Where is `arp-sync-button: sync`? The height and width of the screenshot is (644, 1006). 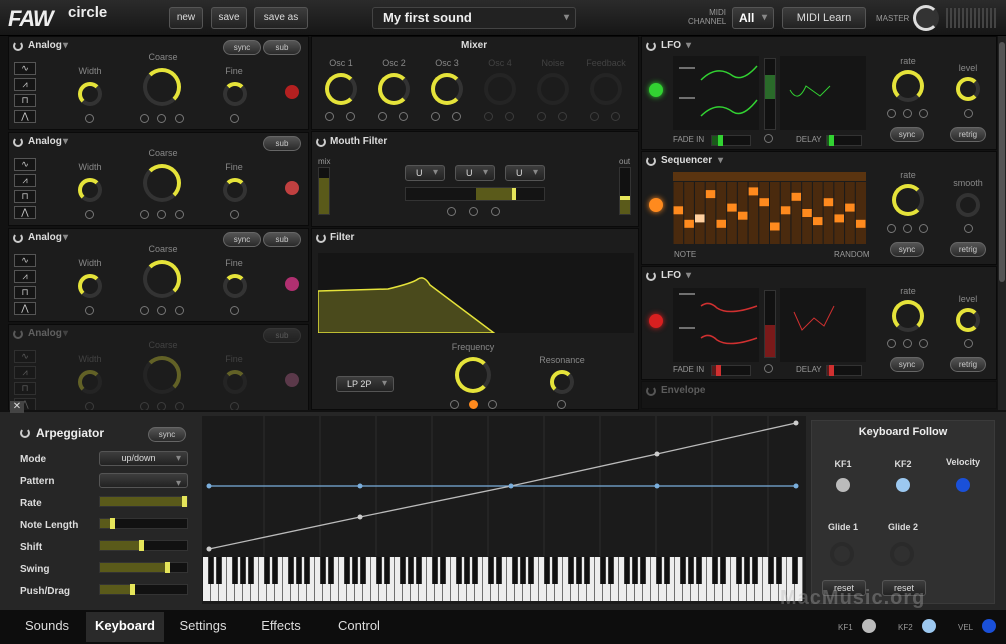
arp-sync-button: sync is located at coordinates (167, 434).